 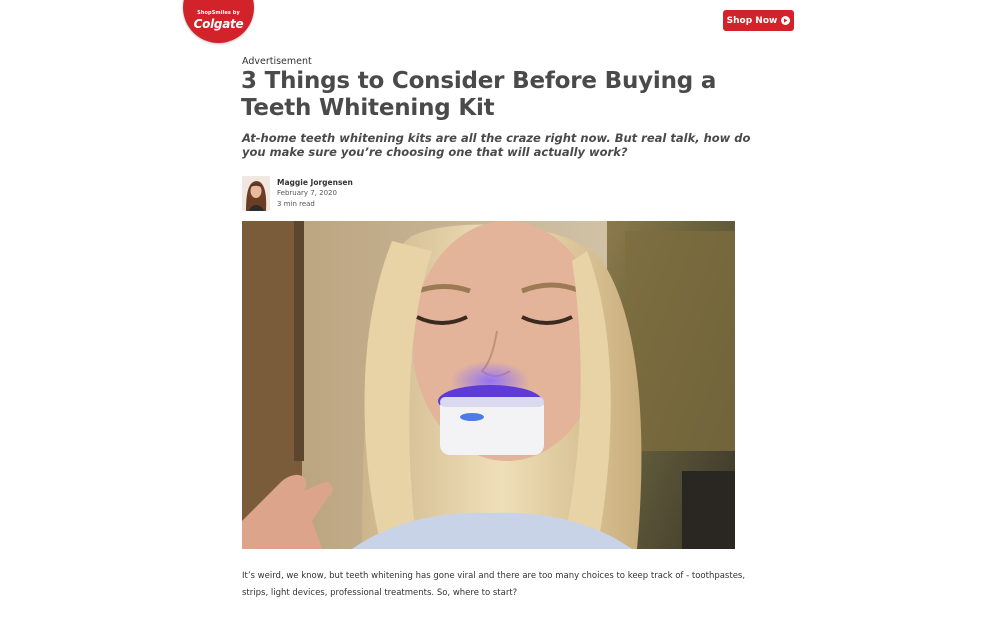 What do you see at coordinates (256, 193) in the screenshot?
I see `author-avatar` at bounding box center [256, 193].